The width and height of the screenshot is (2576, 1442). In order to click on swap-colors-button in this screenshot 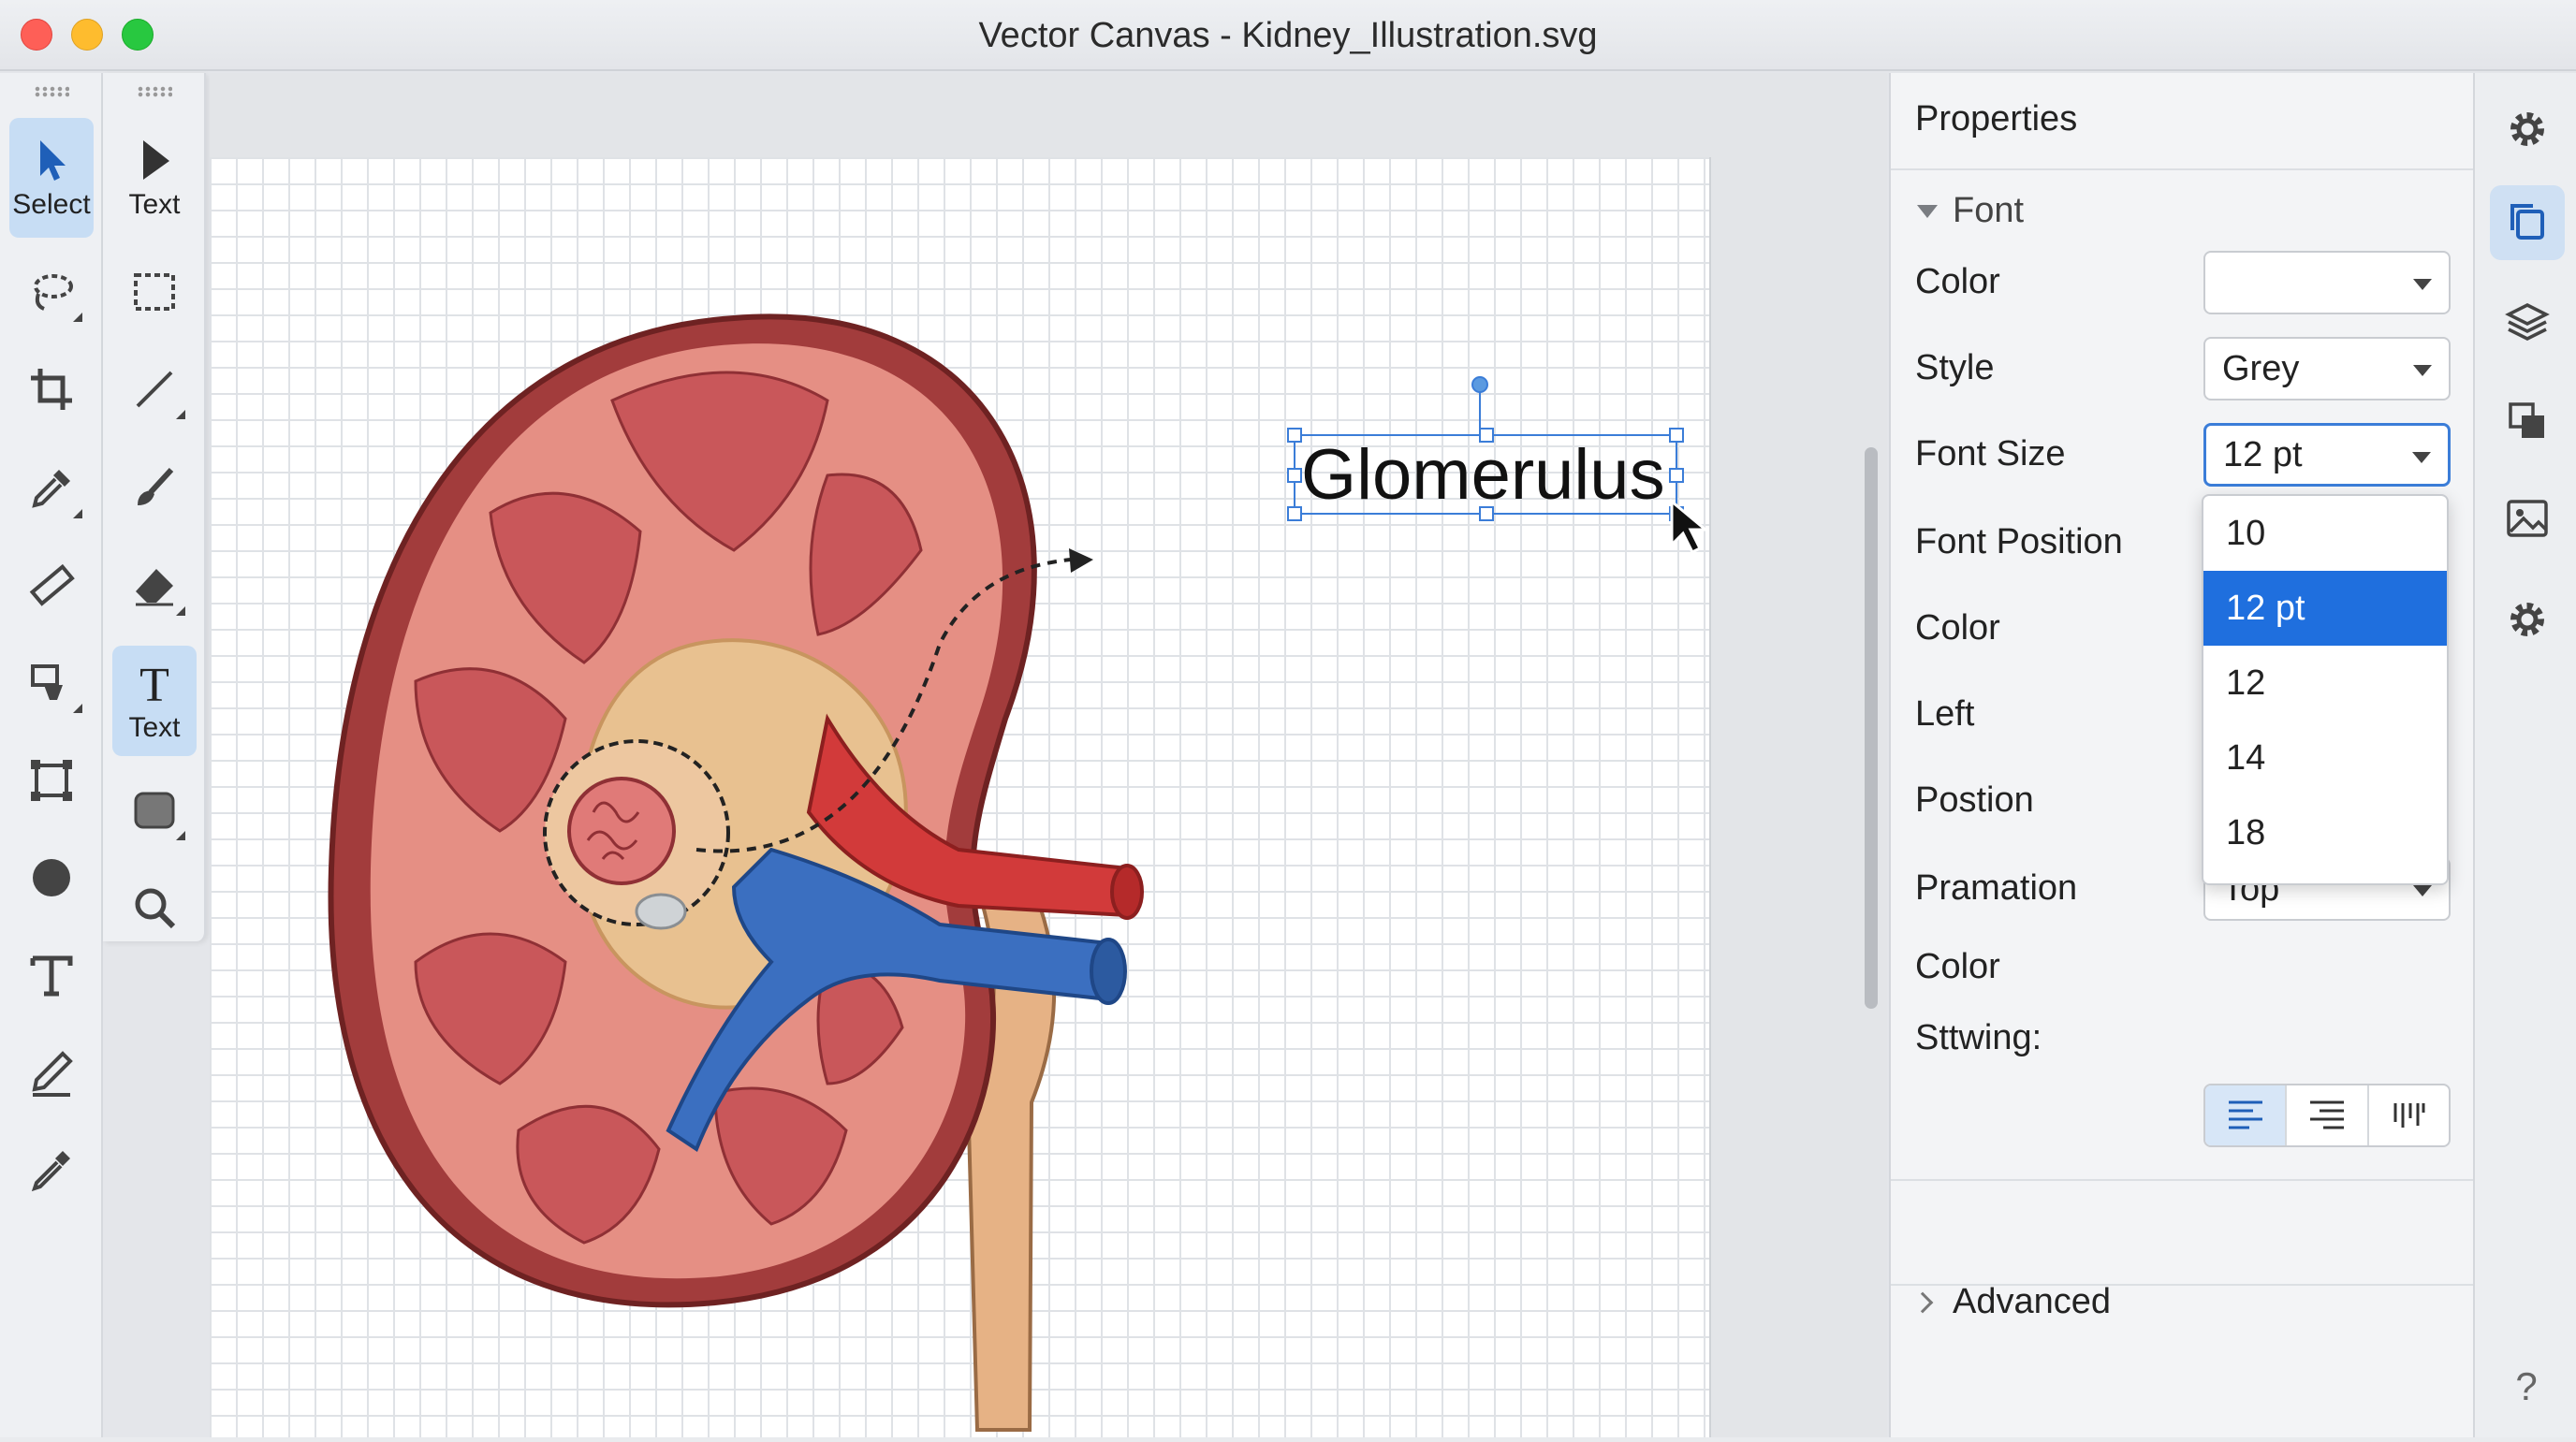, I will do `click(2527, 421)`.